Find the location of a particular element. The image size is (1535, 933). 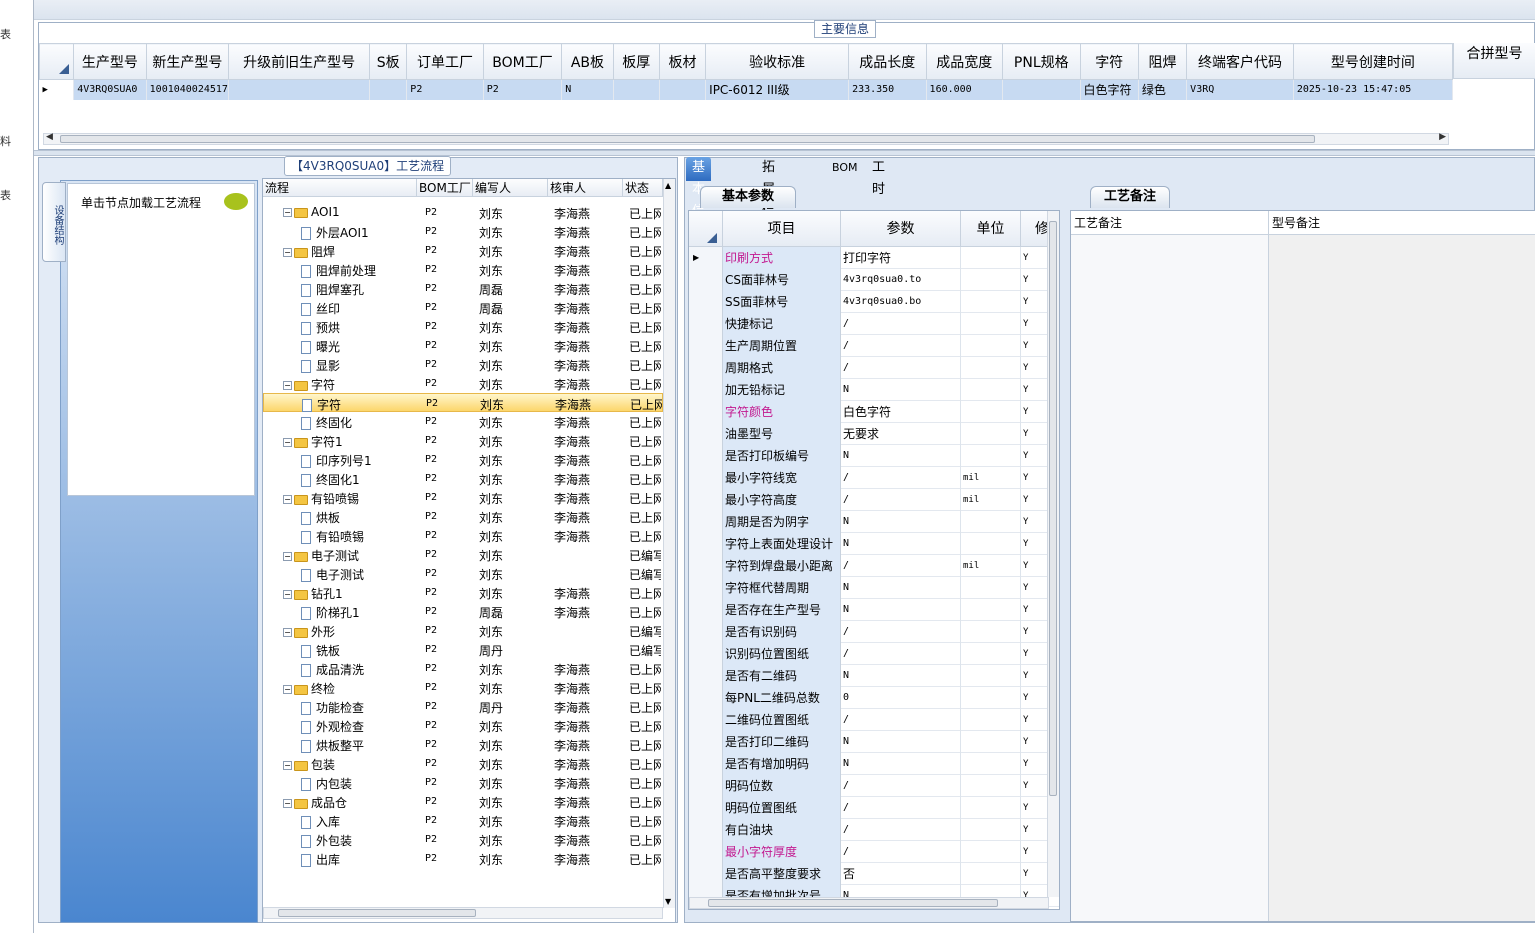

tree-node: 阻焊前处理 P2 刘东 李海燕 已上网 is located at coordinates (463, 269).